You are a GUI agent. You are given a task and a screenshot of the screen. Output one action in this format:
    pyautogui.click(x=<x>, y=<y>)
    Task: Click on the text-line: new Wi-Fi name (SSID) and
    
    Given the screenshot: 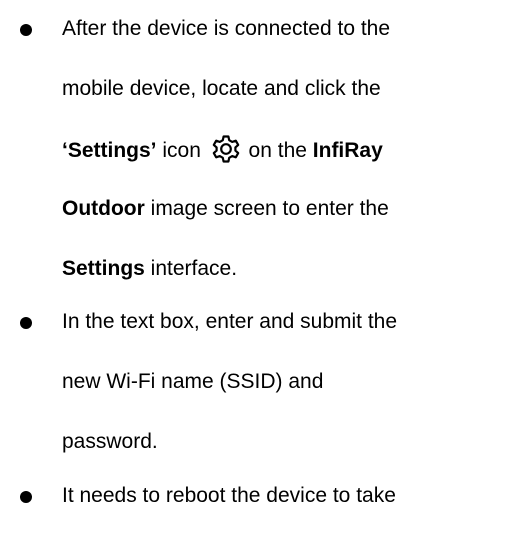 What is the action you would take?
    pyautogui.click(x=192, y=382)
    